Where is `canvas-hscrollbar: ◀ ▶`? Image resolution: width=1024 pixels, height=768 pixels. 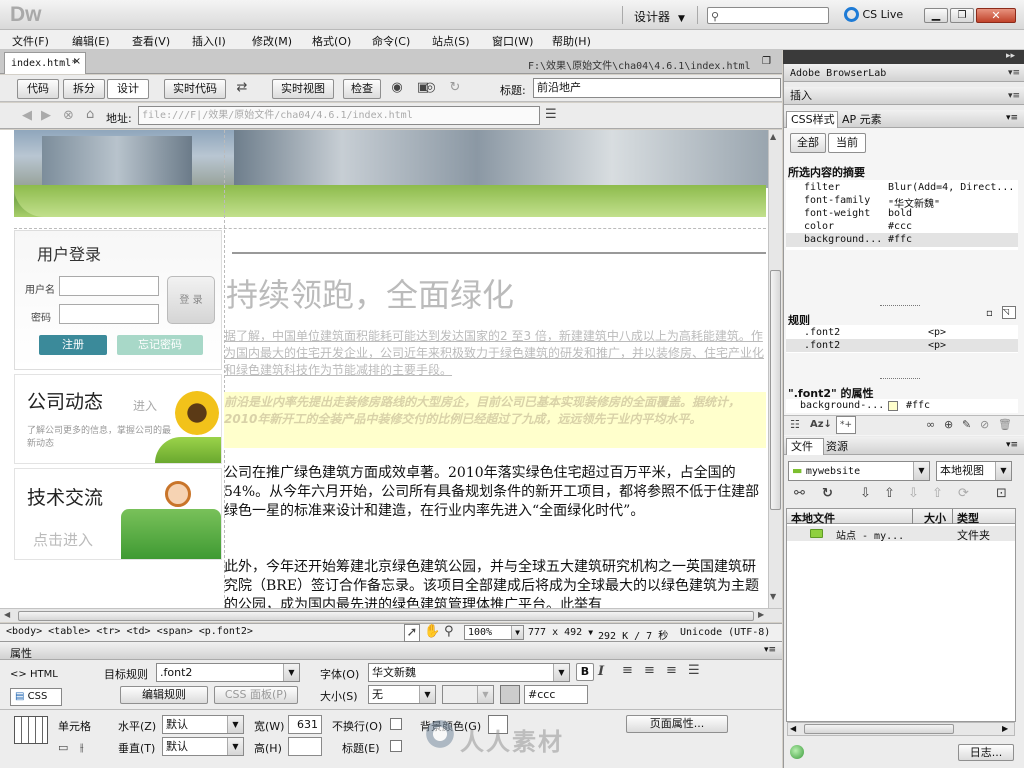
canvas-hscrollbar: ◀ ▶ is located at coordinates (391, 615).